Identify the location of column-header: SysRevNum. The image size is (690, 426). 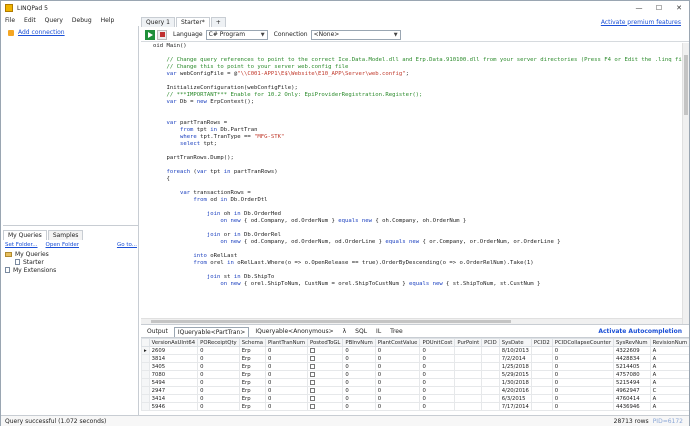
(632, 342).